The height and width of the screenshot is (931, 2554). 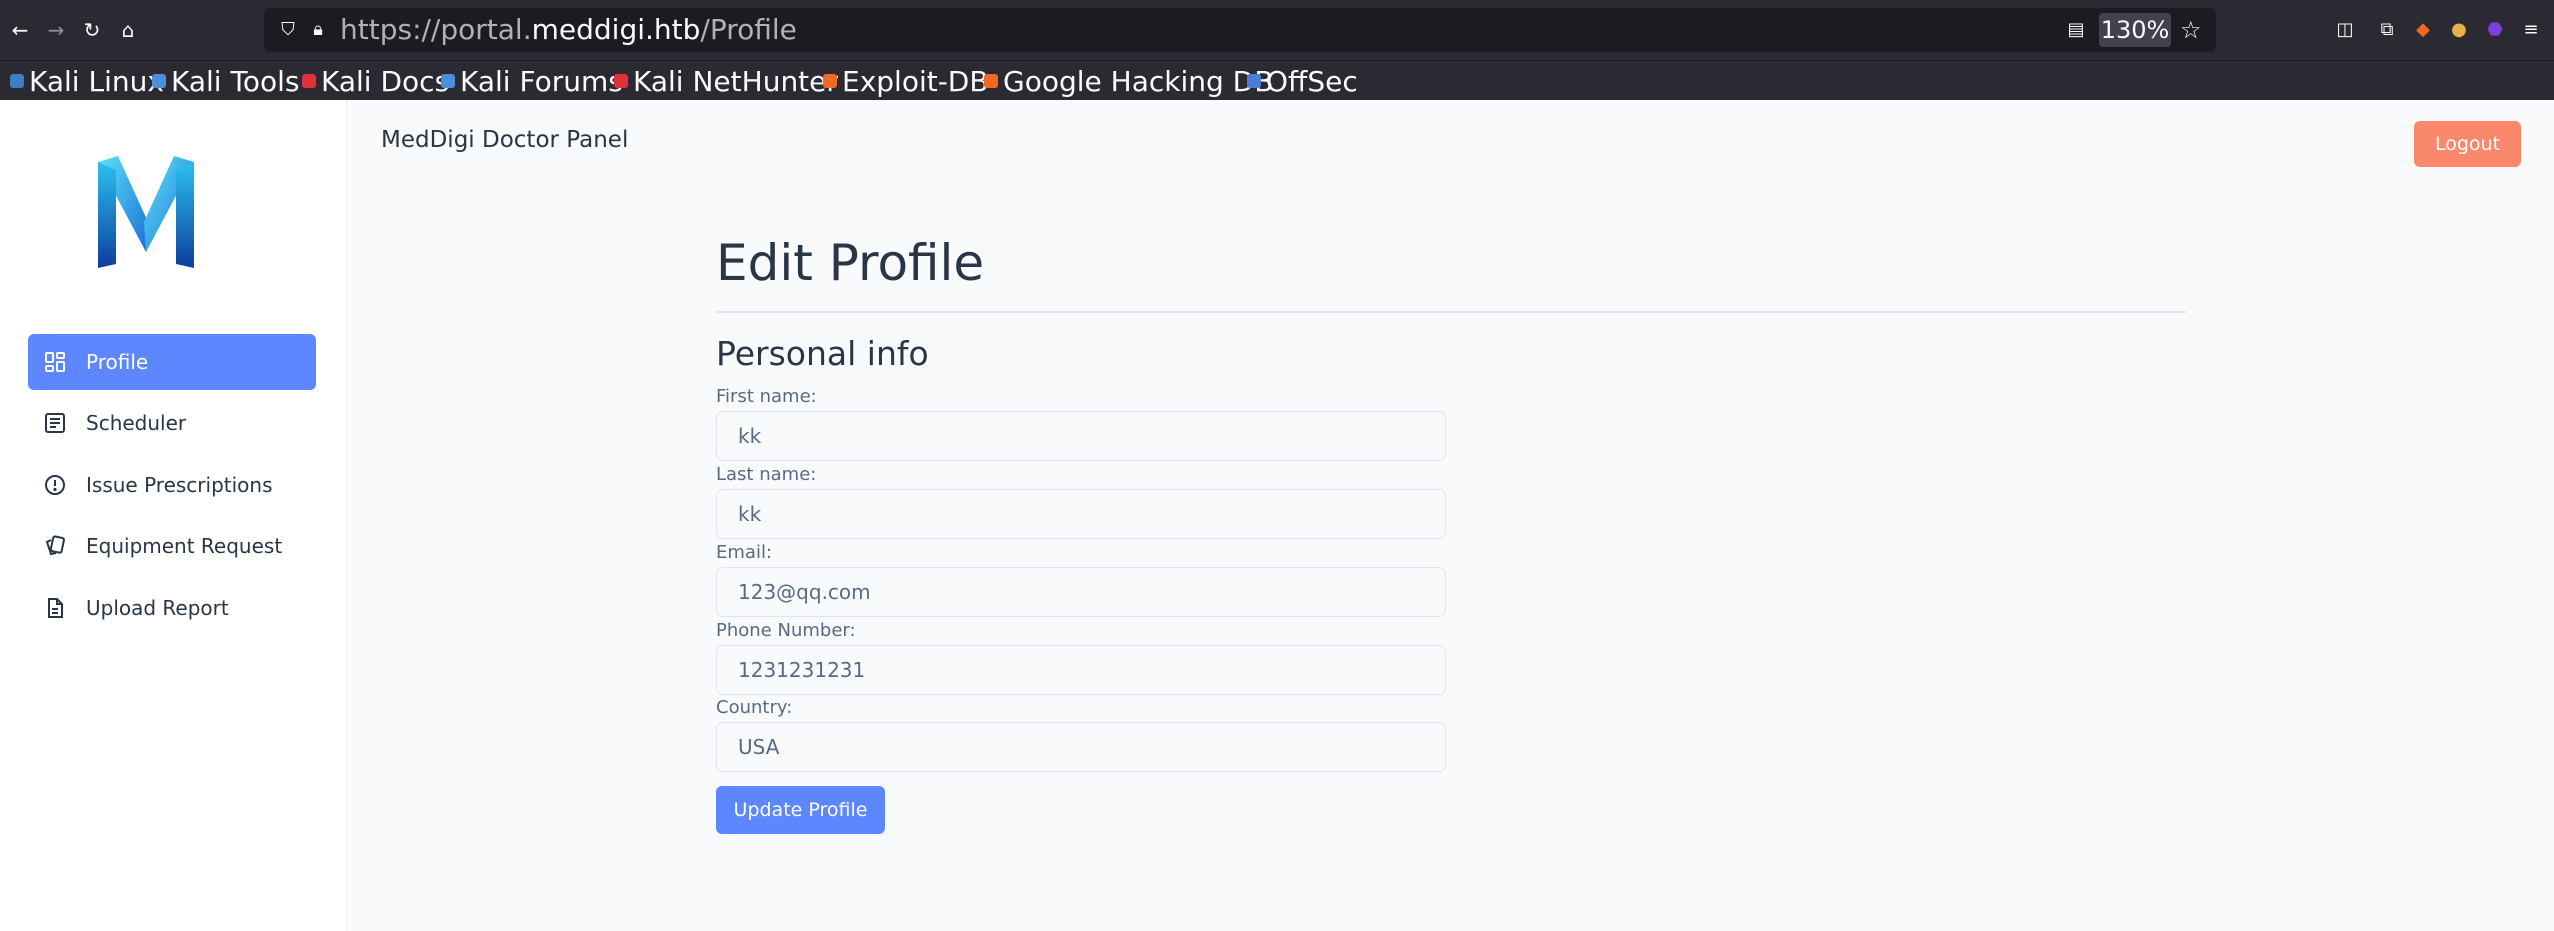 What do you see at coordinates (2387, 30) in the screenshot?
I see `extensions-icon: ⧉` at bounding box center [2387, 30].